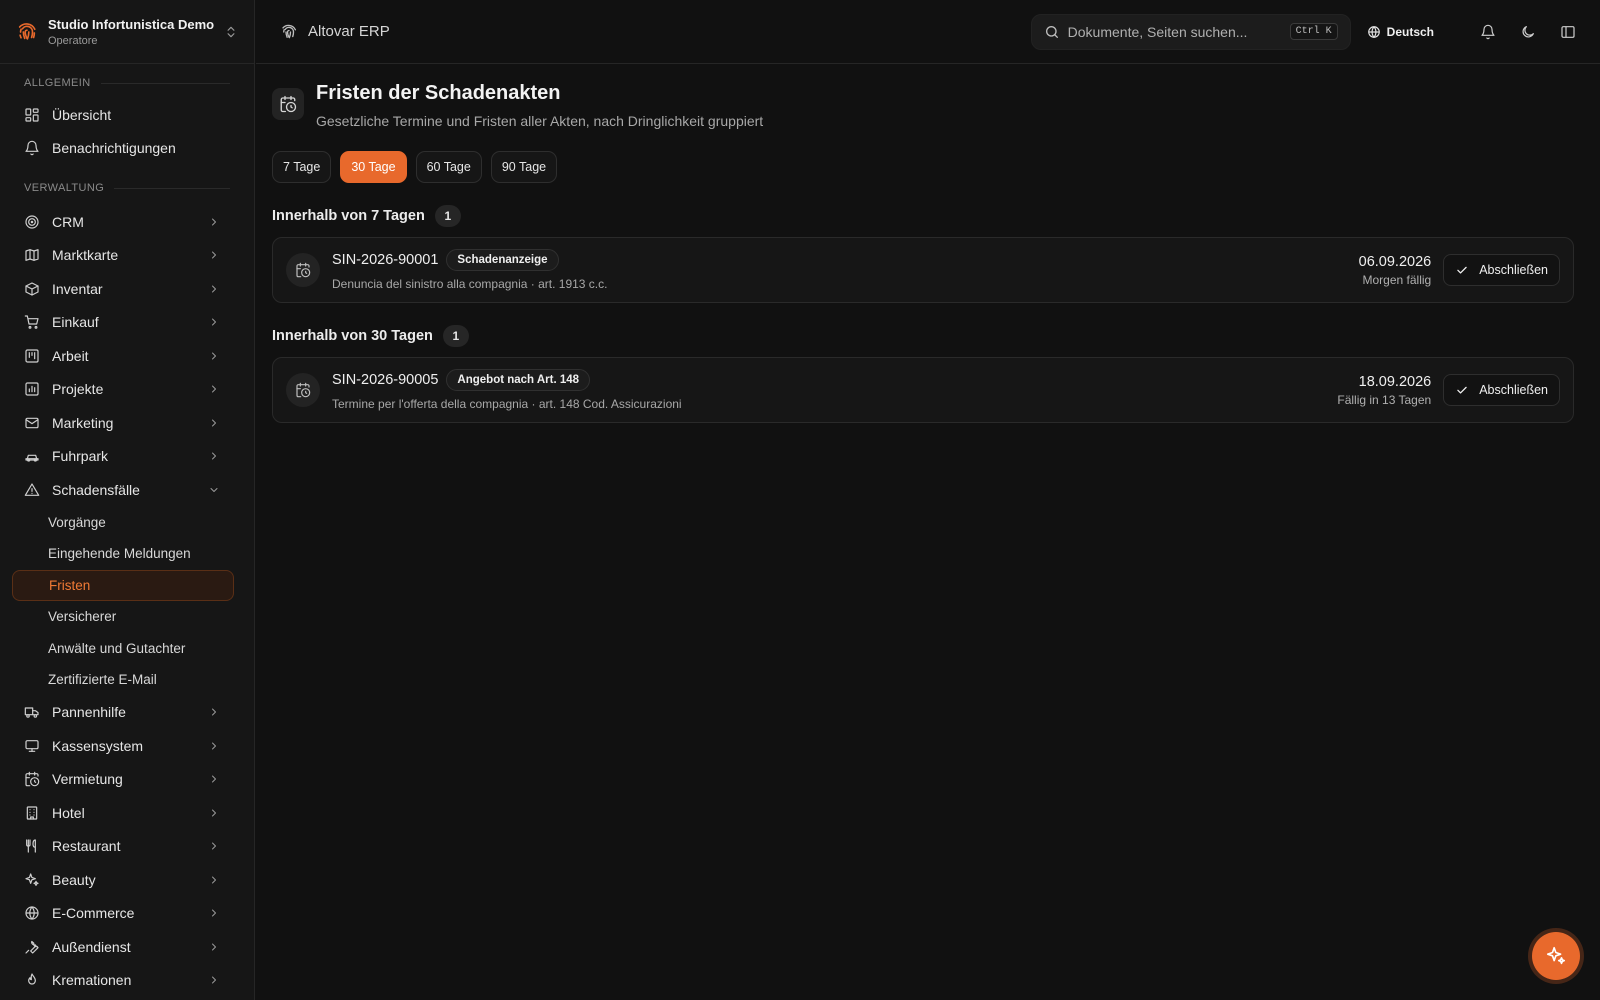 The width and height of the screenshot is (1600, 1000). I want to click on moon-icon, so click(1528, 32).